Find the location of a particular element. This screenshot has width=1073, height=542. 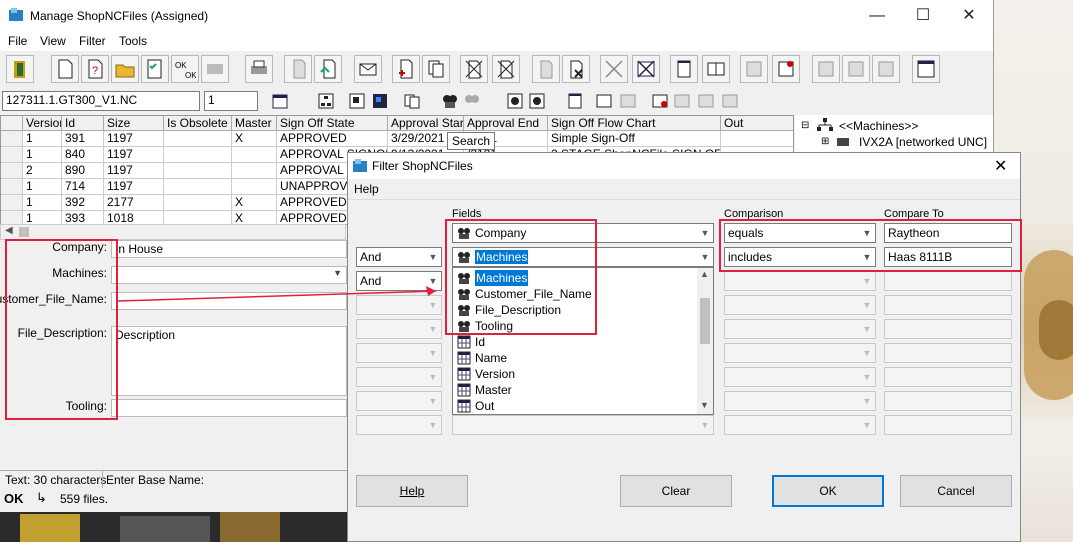

copy-small-icon is located at coordinates (412, 101).